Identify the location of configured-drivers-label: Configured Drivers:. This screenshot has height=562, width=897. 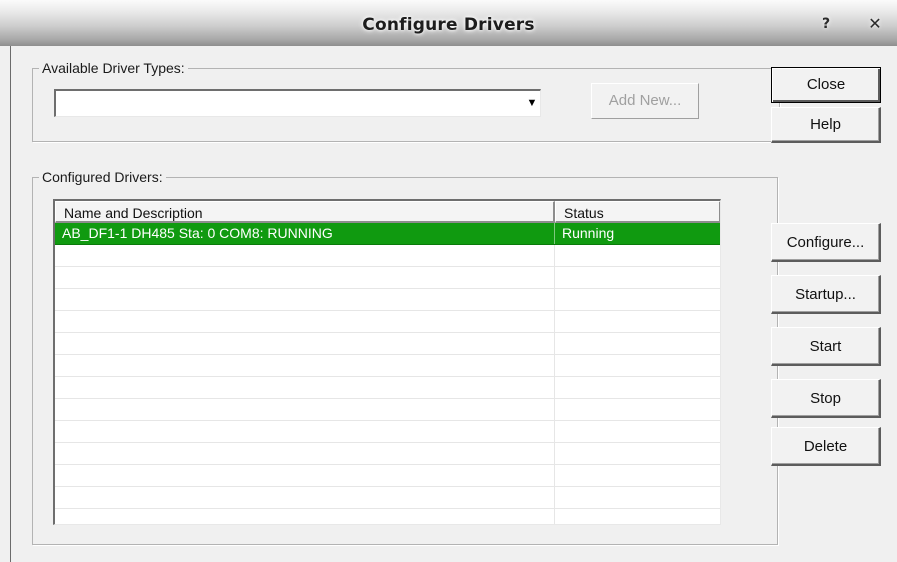
(102, 177).